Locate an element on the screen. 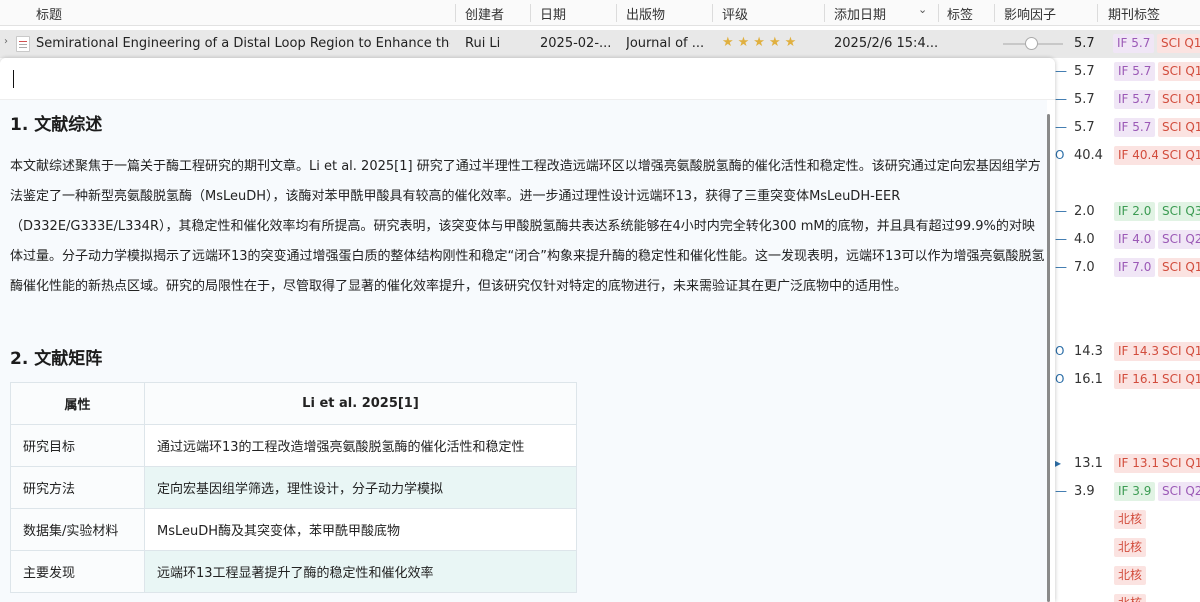 The height and width of the screenshot is (602, 1200). table-cell: 远端环13工程显著提升了酶的稳定性和催化效率 is located at coordinates (360, 571).